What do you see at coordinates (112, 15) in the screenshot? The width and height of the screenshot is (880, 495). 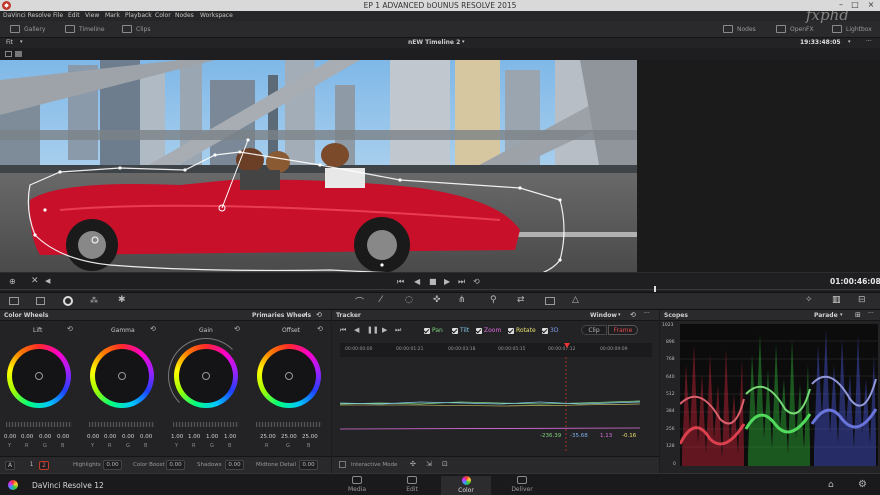 I see `menu-mark: Mark` at bounding box center [112, 15].